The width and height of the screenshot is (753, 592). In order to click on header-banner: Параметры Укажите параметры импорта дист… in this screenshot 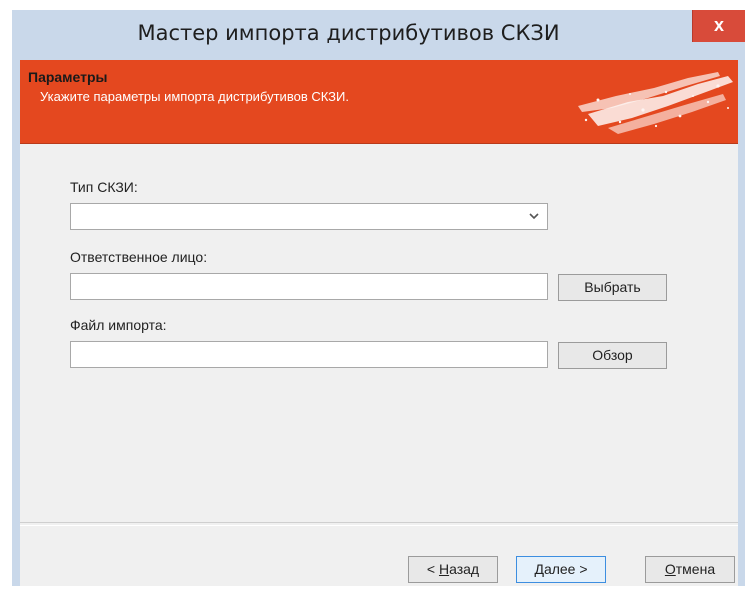, I will do `click(379, 102)`.